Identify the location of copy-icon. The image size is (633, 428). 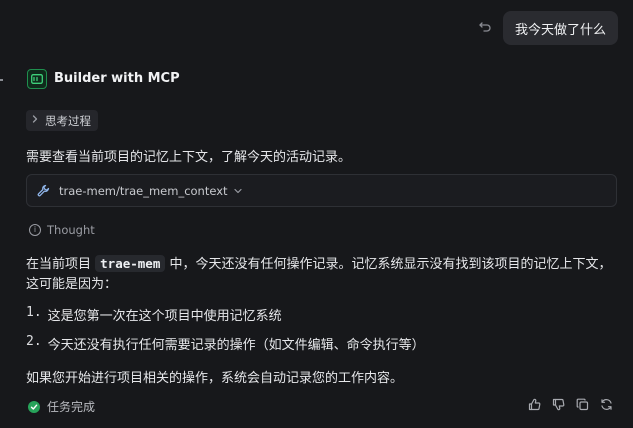
(582, 404).